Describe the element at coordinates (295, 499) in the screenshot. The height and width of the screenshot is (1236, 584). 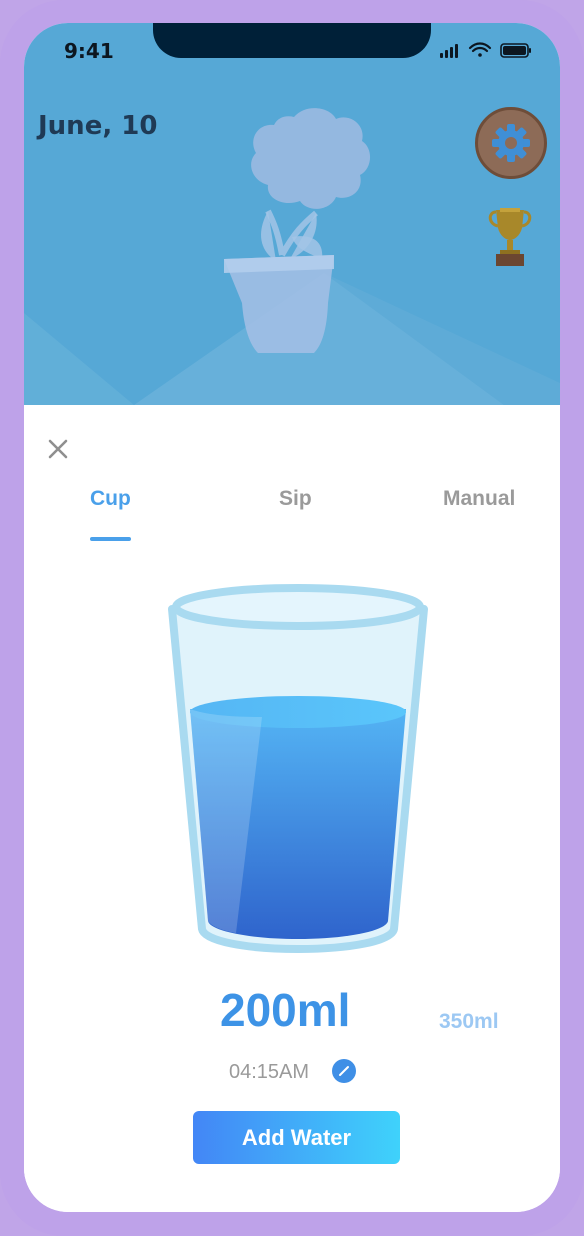
I see `tab-sip: Sip` at that location.